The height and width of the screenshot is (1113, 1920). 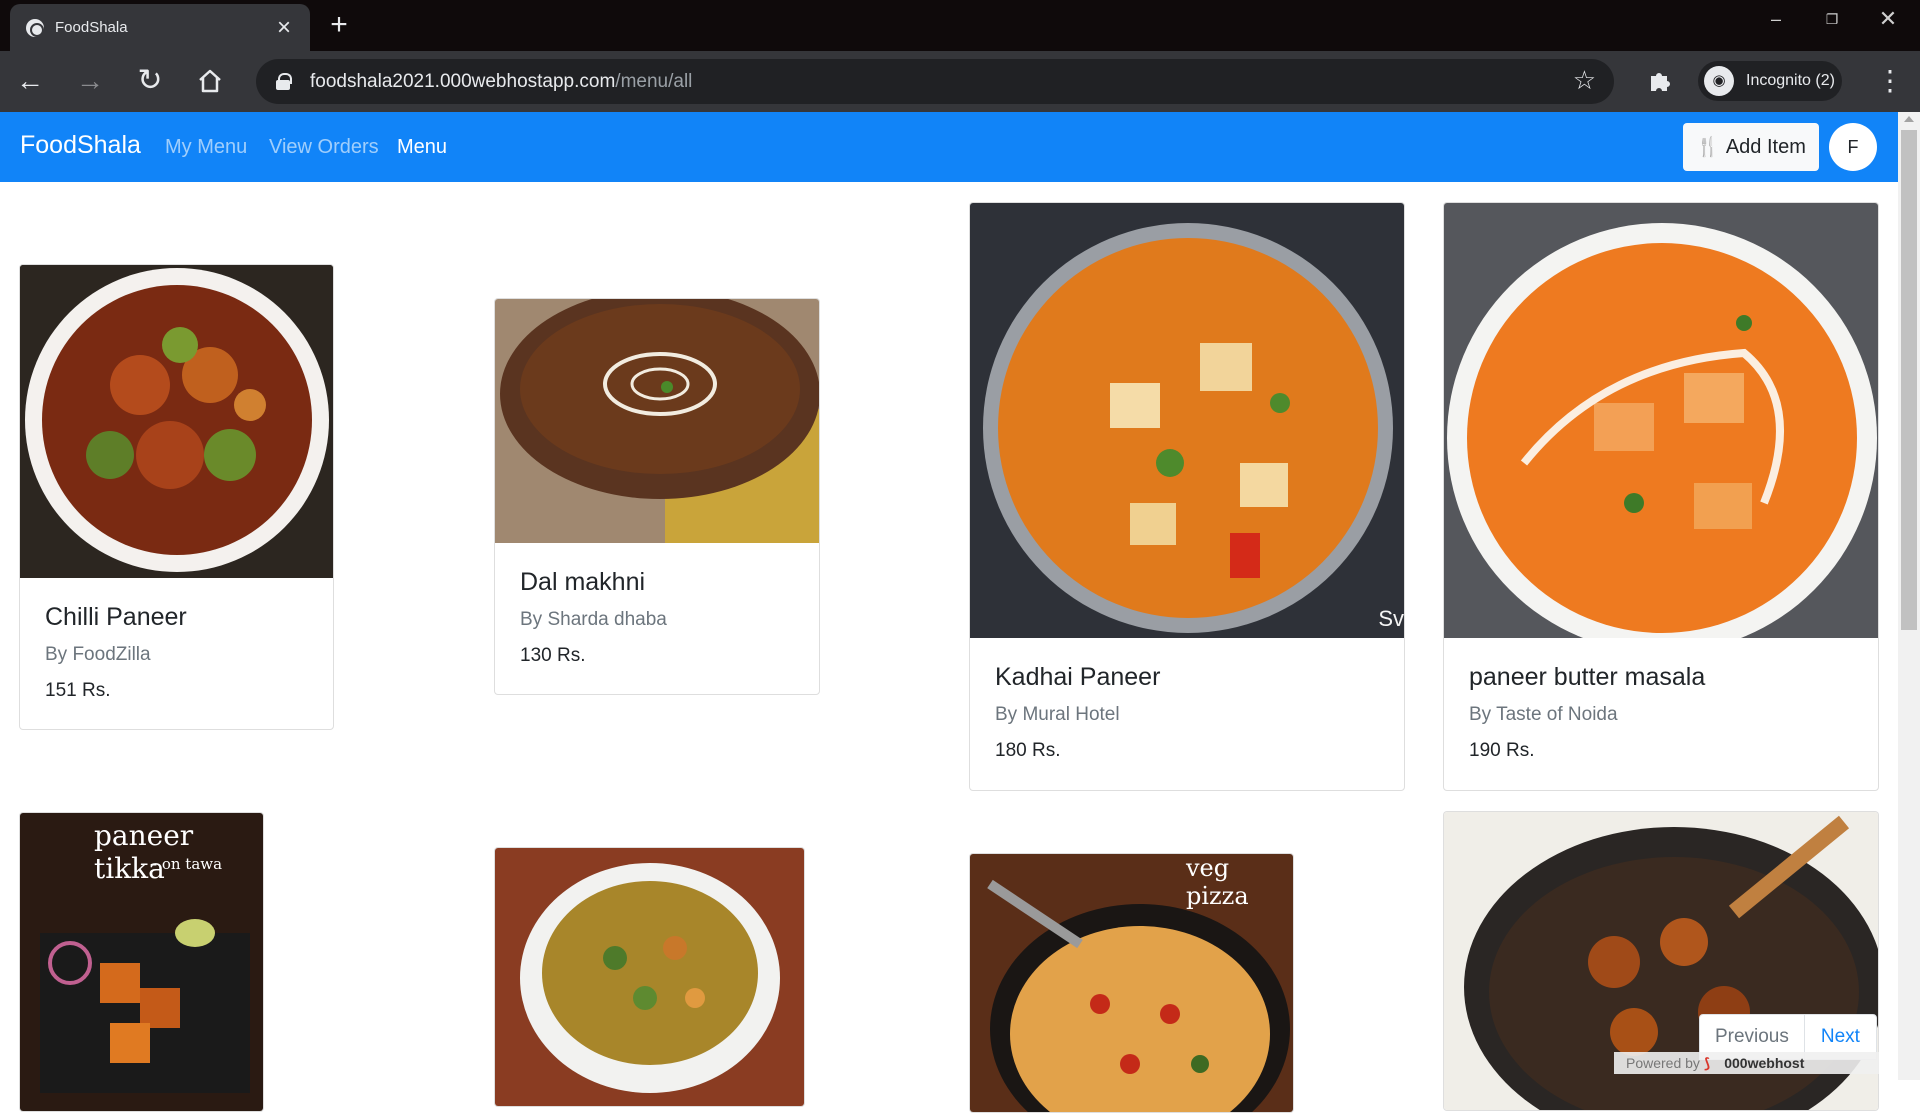 What do you see at coordinates (116, 617) in the screenshot?
I see `item-name: Chilli Paneer` at bounding box center [116, 617].